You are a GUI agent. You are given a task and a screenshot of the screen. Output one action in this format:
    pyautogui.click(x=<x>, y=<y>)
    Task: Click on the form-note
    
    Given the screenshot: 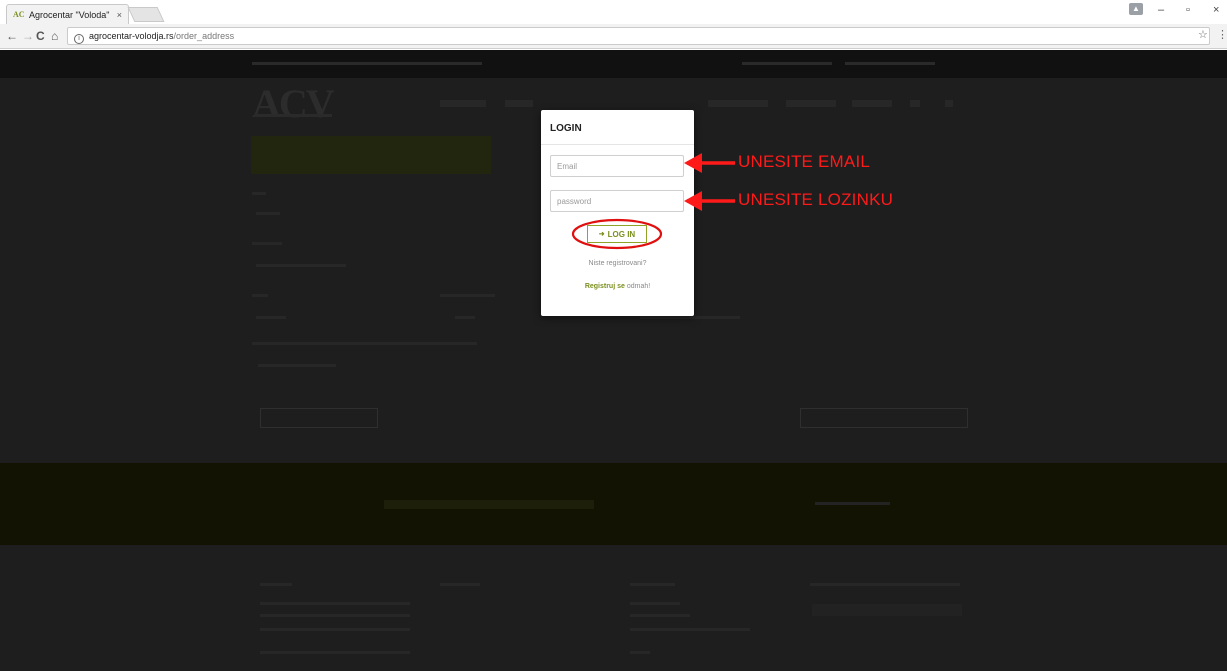 What is the action you would take?
    pyautogui.click(x=364, y=343)
    